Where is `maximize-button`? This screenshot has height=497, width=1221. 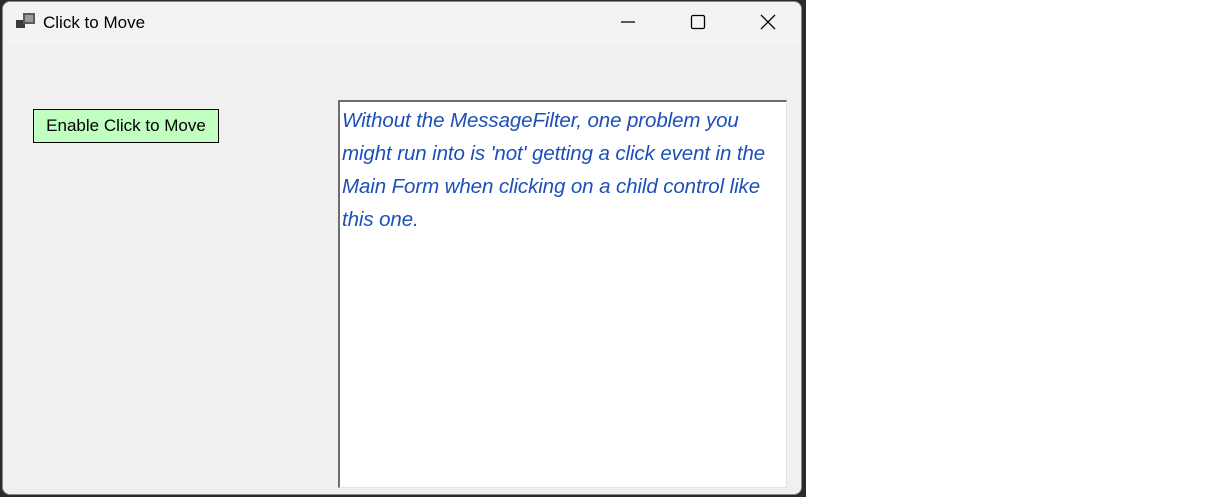
maximize-button is located at coordinates (698, 24).